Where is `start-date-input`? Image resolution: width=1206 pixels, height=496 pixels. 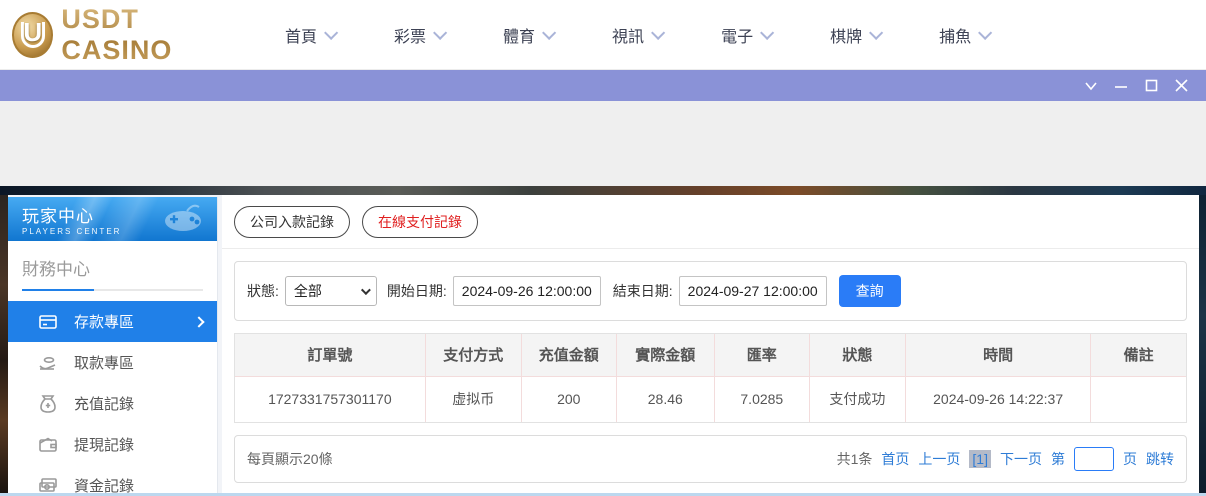 start-date-input is located at coordinates (526, 291).